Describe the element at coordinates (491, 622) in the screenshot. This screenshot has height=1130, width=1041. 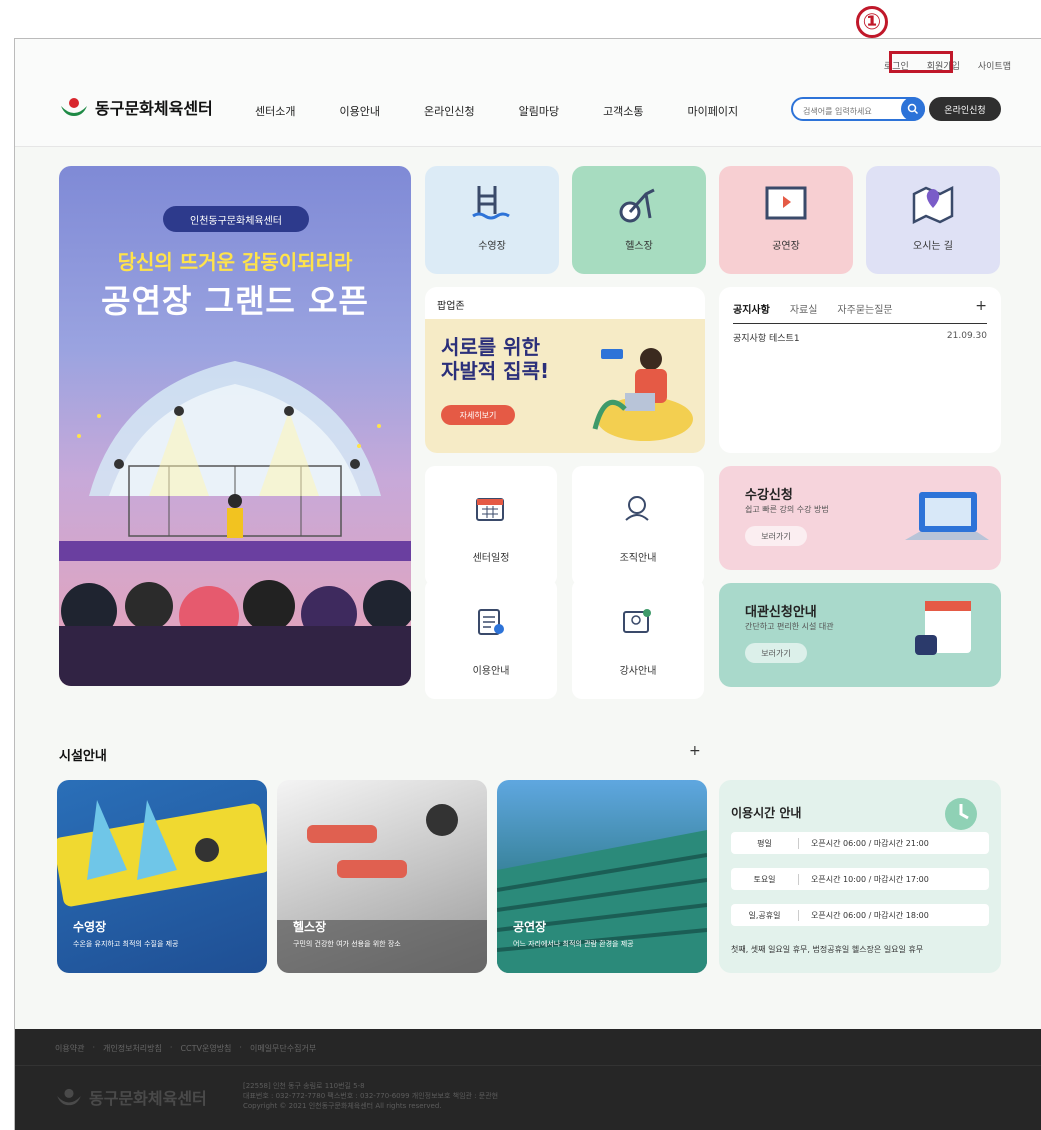
I see `clipboard-icon` at that location.